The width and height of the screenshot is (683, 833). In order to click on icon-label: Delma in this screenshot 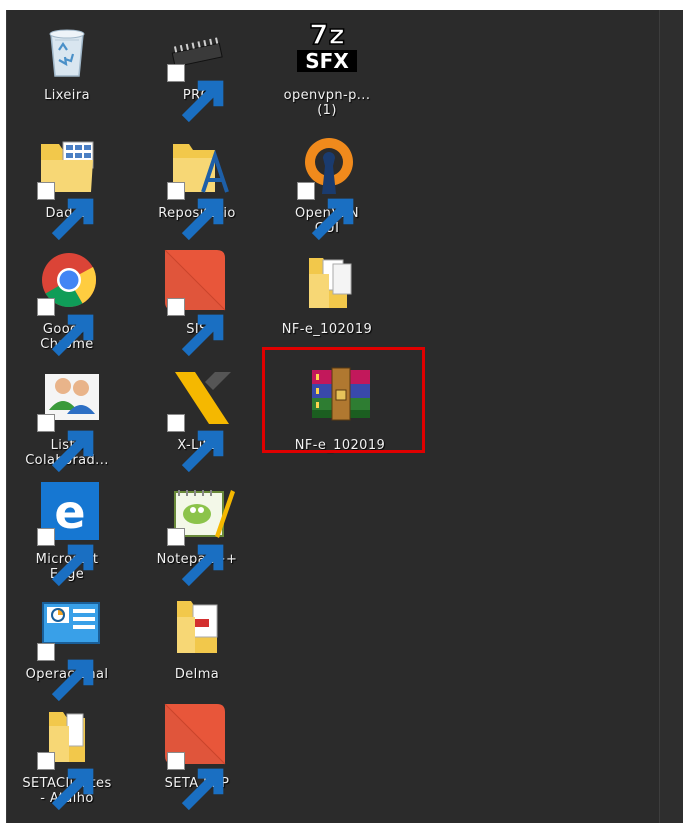, I will do `click(197, 674)`.